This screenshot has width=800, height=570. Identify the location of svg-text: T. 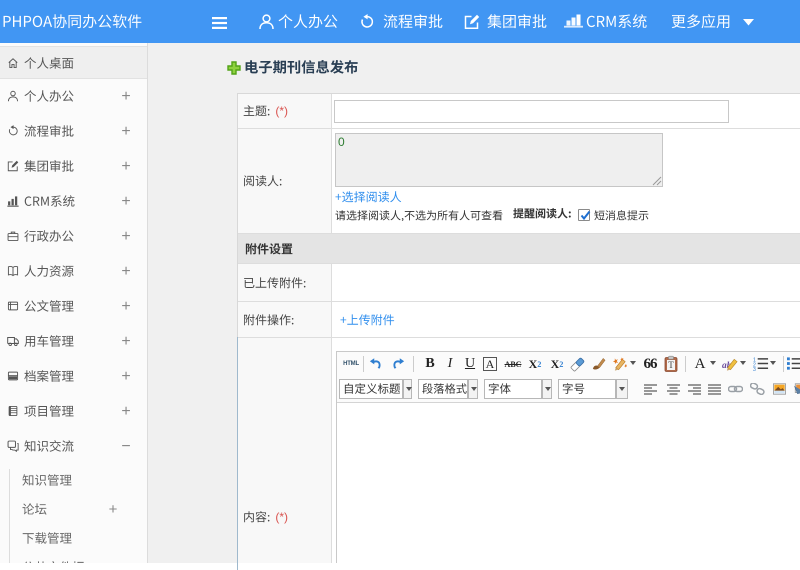
(671, 365).